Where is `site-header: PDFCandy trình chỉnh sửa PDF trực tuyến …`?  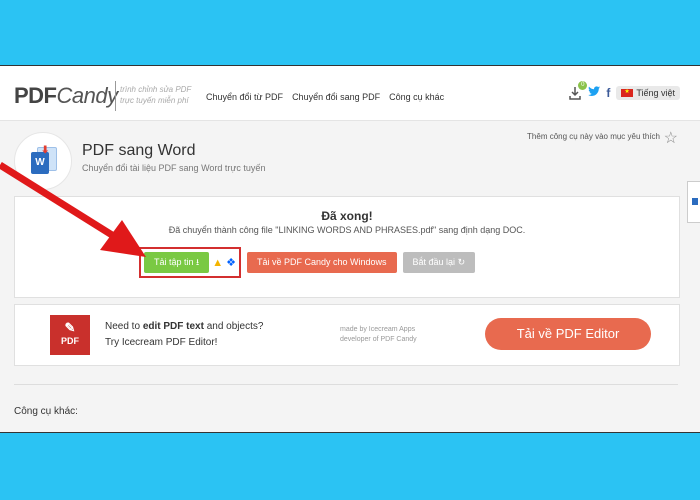
site-header: PDFCandy trình chỉnh sửa PDF trực tuyến … is located at coordinates (350, 93).